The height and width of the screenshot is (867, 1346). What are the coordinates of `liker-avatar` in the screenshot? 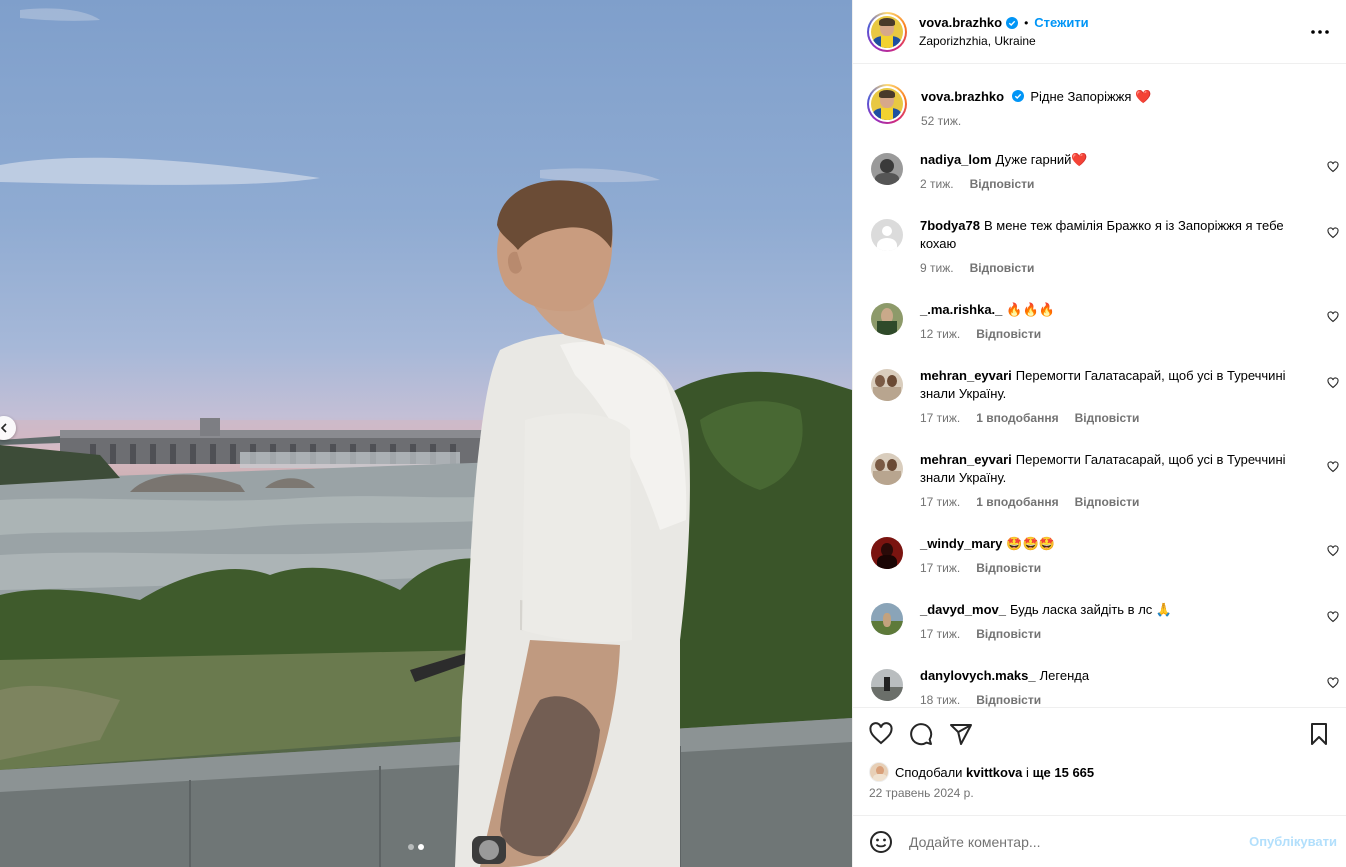 It's located at (879, 772).